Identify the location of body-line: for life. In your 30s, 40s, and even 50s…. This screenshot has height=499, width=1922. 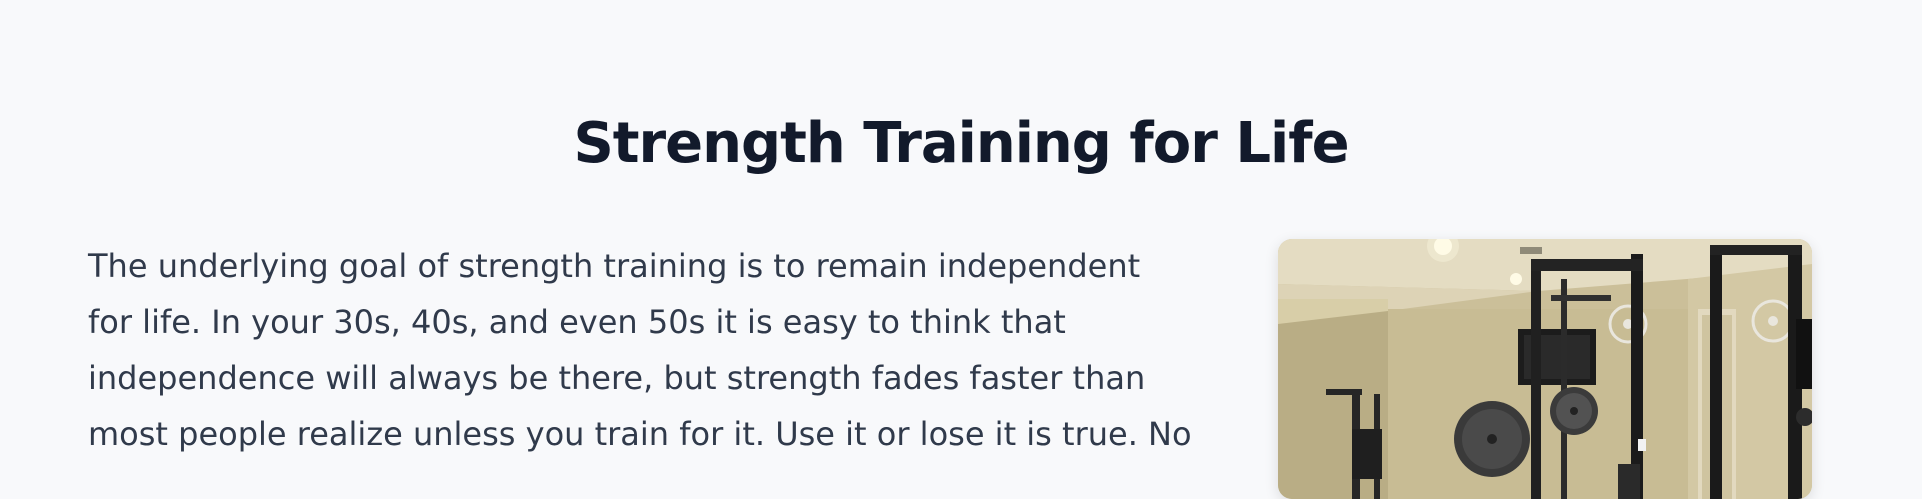
(577, 322).